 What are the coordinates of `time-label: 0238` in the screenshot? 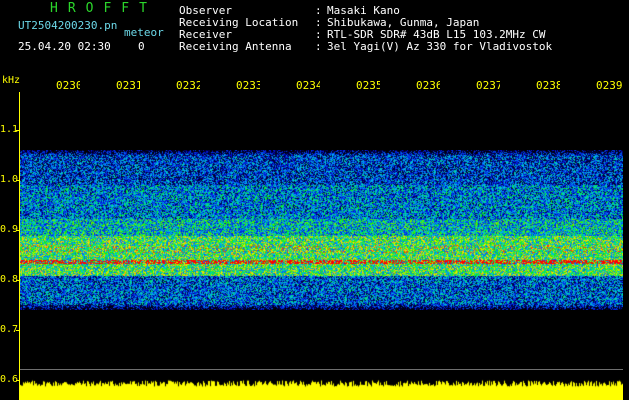 It's located at (548, 85).